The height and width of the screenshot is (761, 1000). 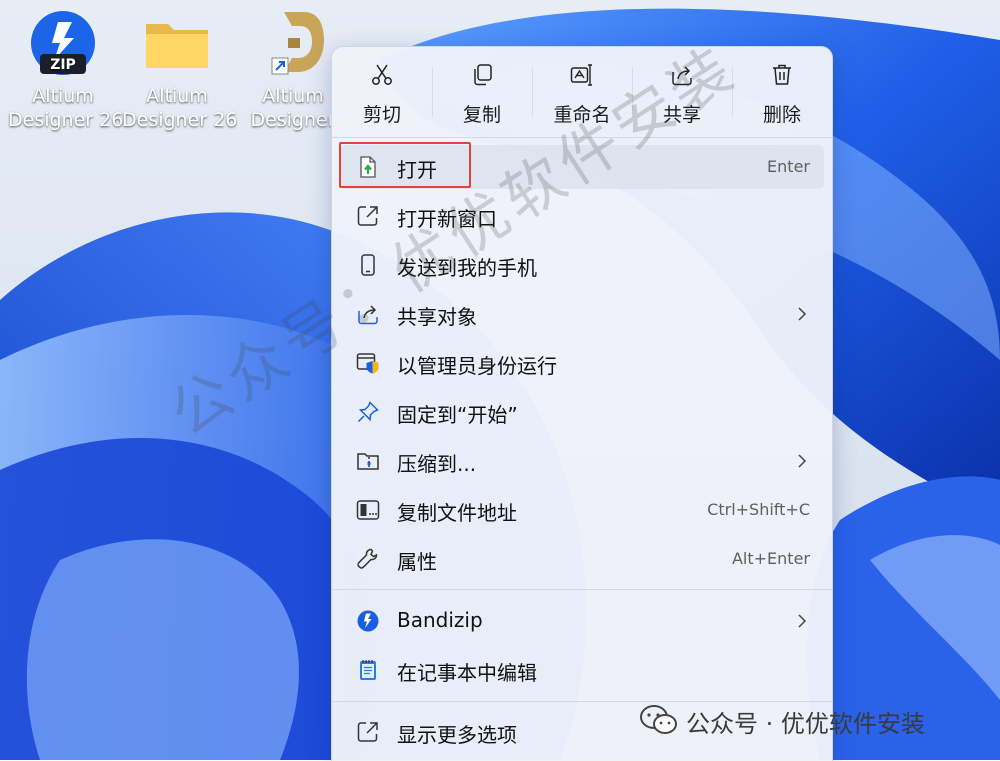 I want to click on menu-item-copy-path: 复制文件地址 Ctrl+Shift+C, so click(x=582, y=510).